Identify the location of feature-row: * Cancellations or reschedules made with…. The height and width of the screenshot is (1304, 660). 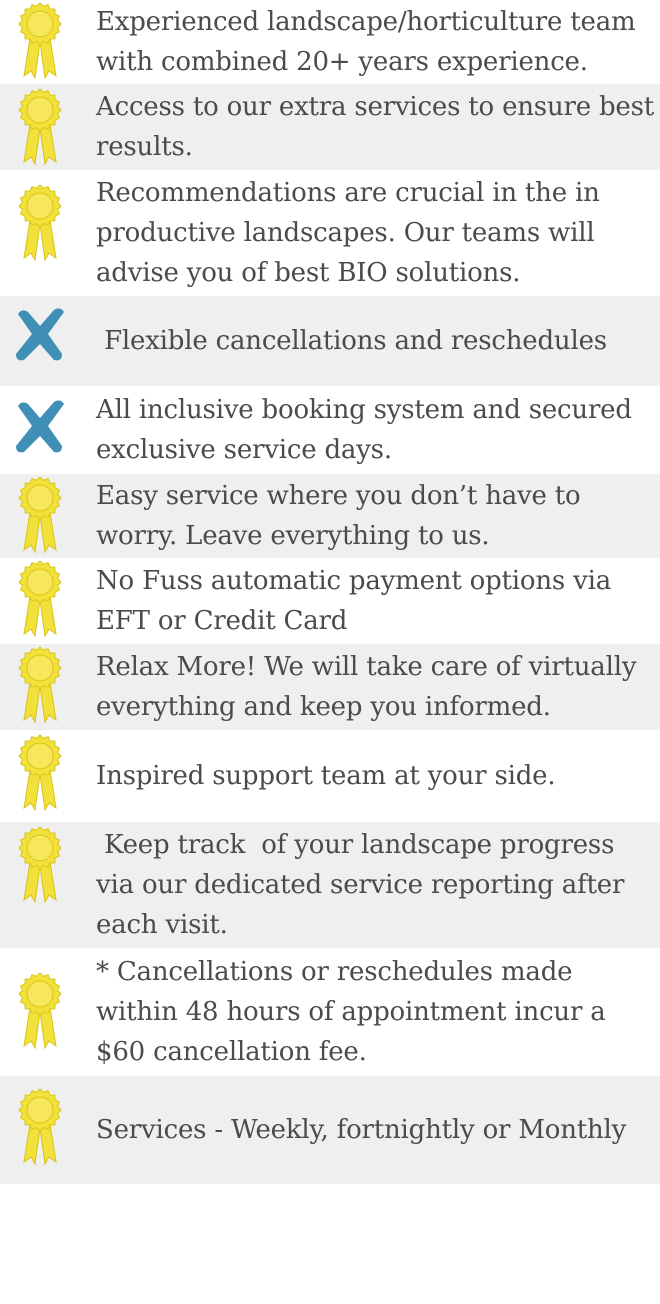
(330, 1012).